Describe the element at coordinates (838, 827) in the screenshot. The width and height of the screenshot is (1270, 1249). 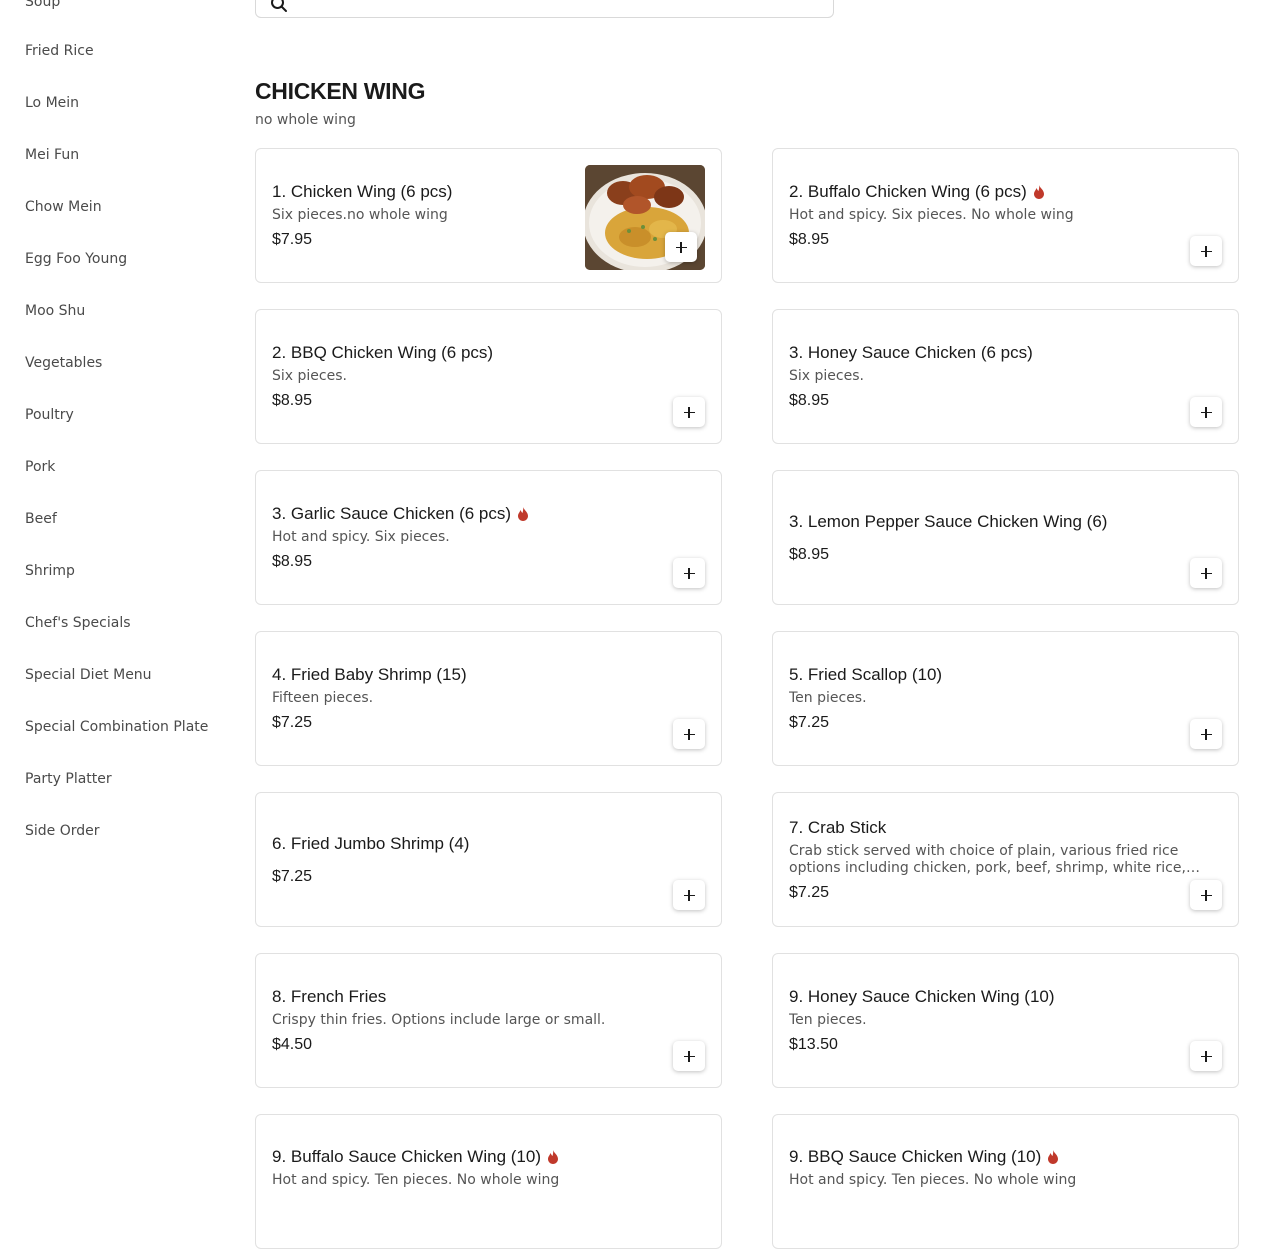
I see `item-name: 7. Crab Stick` at that location.